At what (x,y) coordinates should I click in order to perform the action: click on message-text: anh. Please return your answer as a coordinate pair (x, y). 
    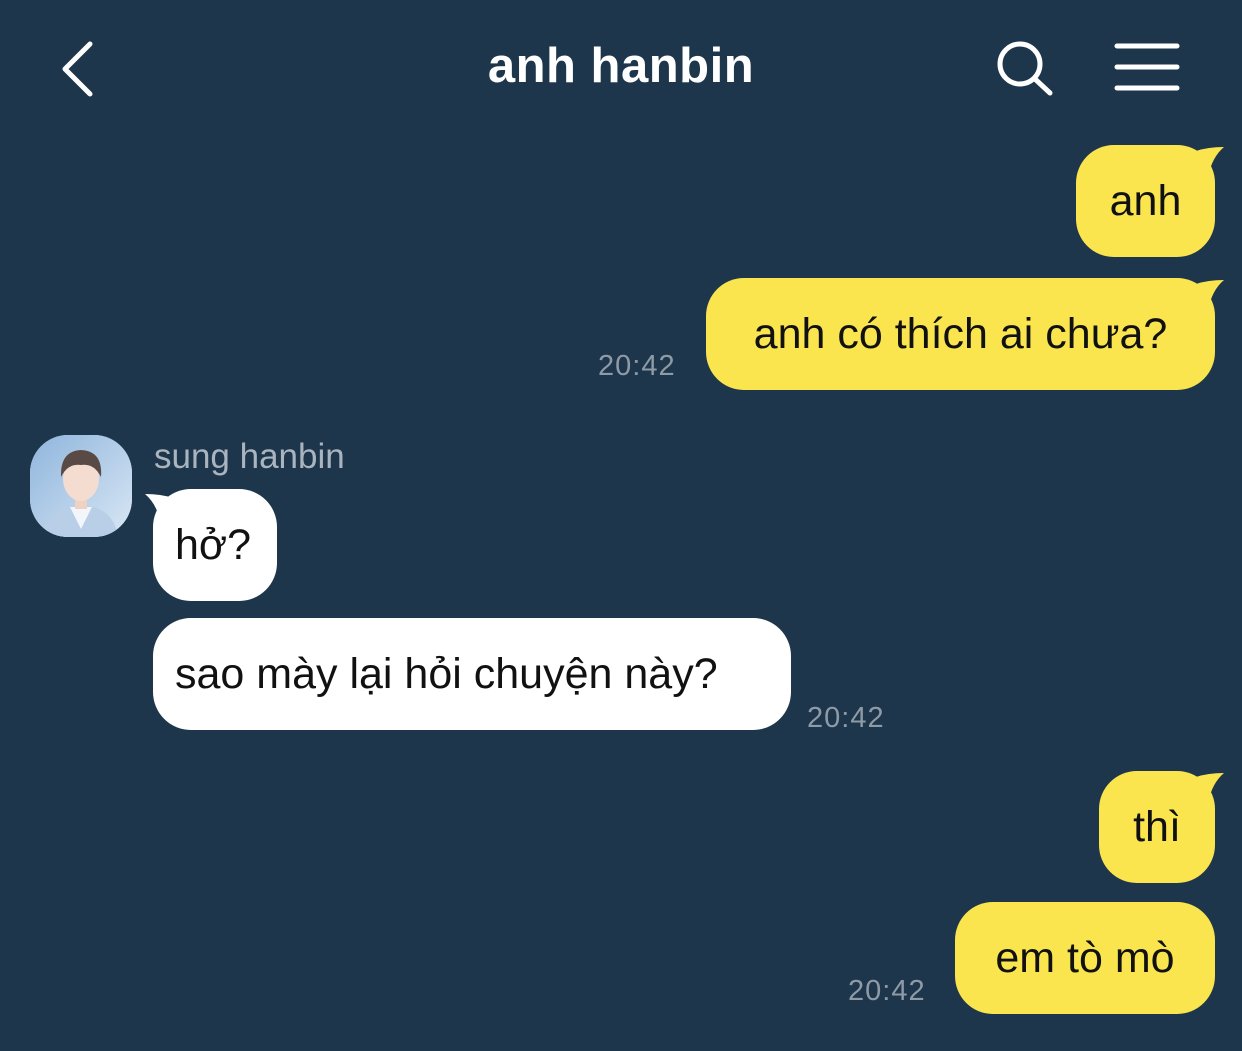
    Looking at the image, I should click on (1145, 200).